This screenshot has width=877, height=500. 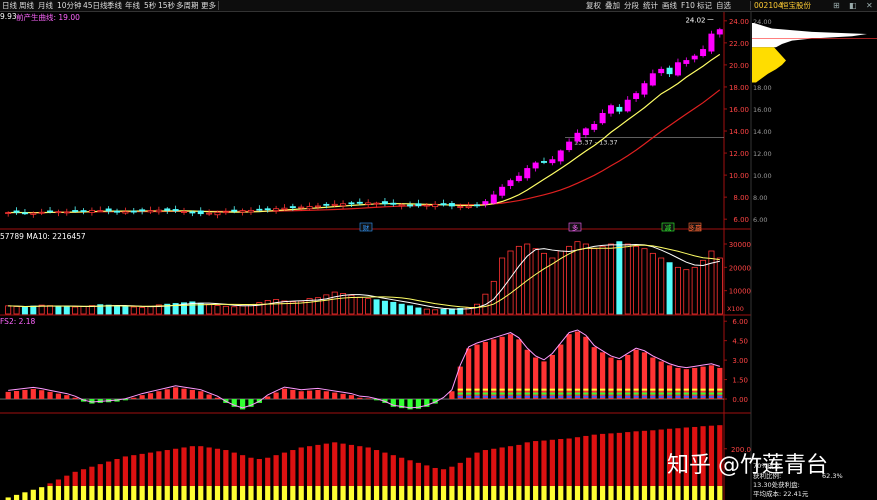 I want to click on high-price-label: 24.02, so click(x=695, y=21).